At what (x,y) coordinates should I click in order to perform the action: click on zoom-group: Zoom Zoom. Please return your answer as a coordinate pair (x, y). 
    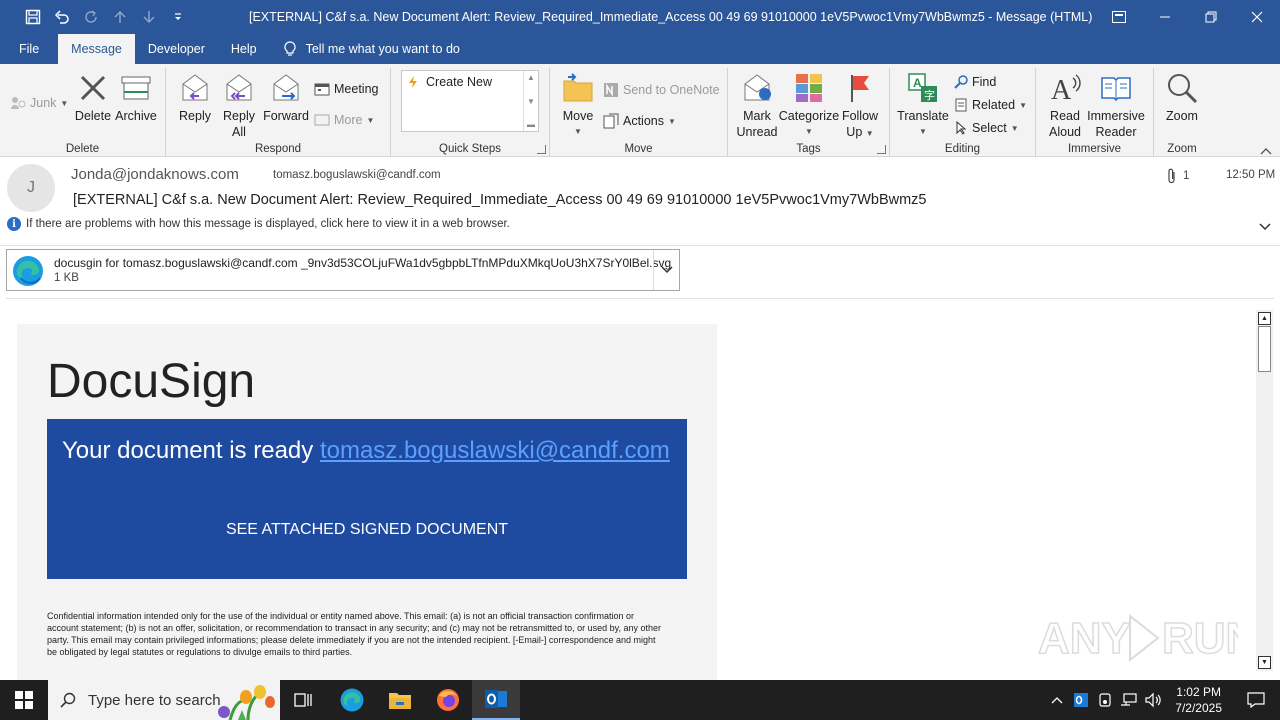
    Looking at the image, I should click on (1182, 112).